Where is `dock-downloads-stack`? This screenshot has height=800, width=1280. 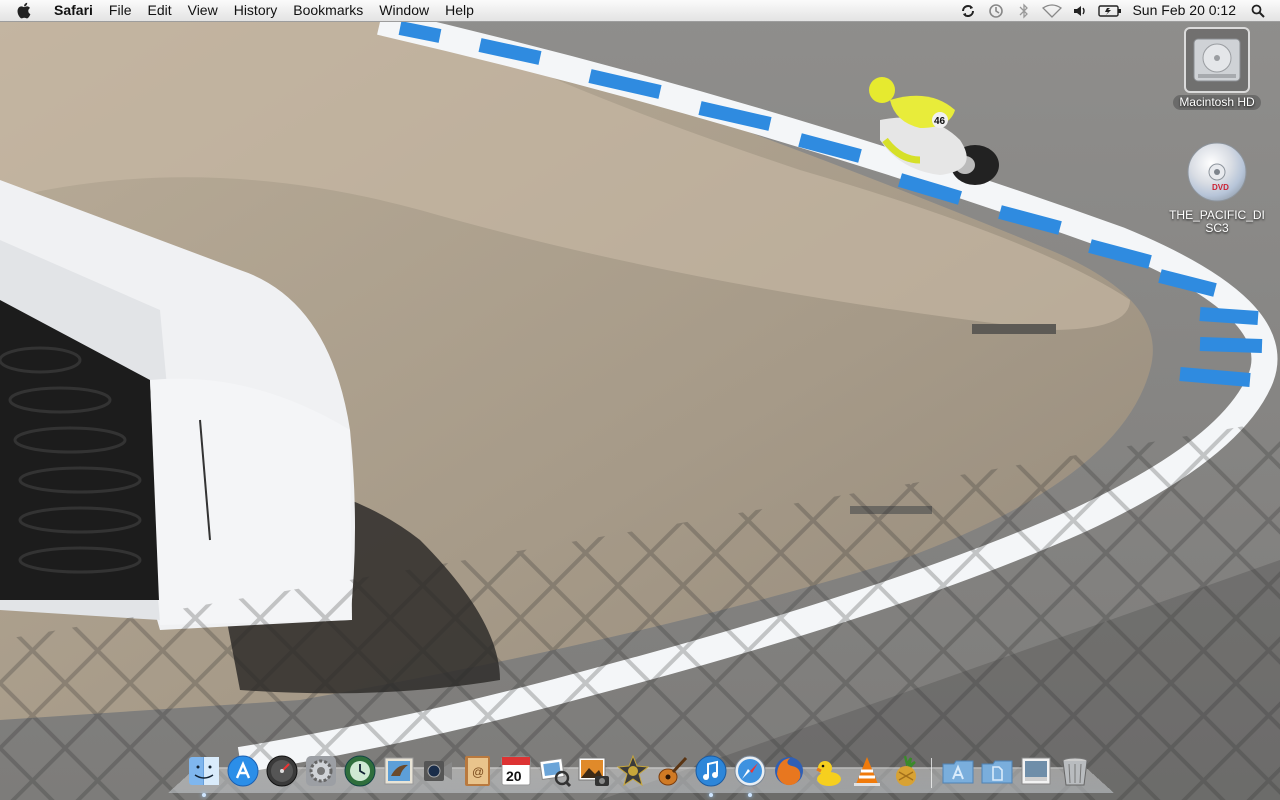 dock-downloads-stack is located at coordinates (1036, 771).